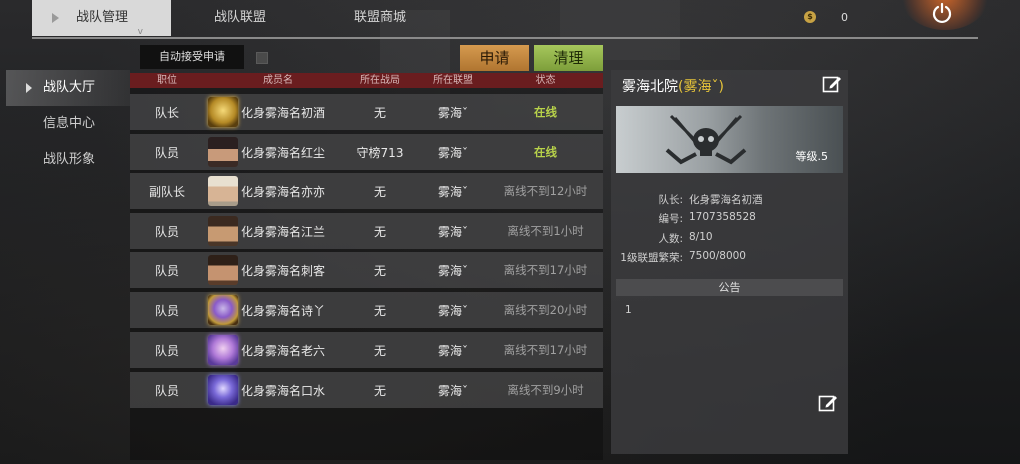 Image resolution: width=1020 pixels, height=464 pixels. I want to click on sidebar-item-info-center: 信息中心, so click(65, 124).